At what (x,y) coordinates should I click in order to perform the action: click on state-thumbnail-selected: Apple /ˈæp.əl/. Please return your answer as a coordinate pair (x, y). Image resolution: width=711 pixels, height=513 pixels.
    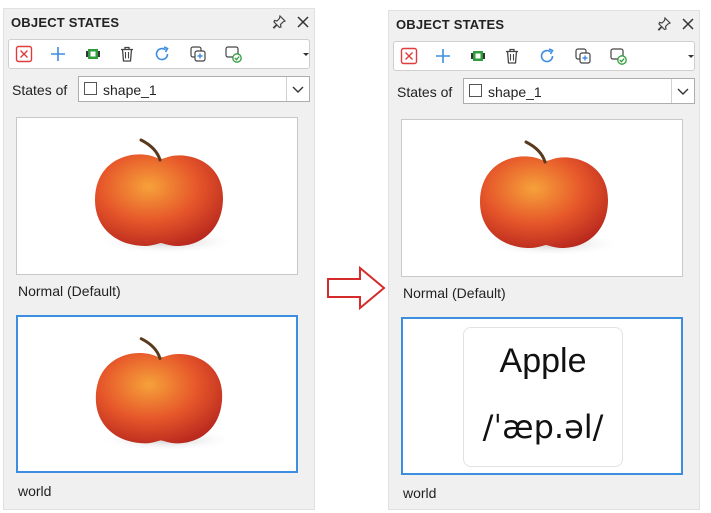
    Looking at the image, I should click on (542, 396).